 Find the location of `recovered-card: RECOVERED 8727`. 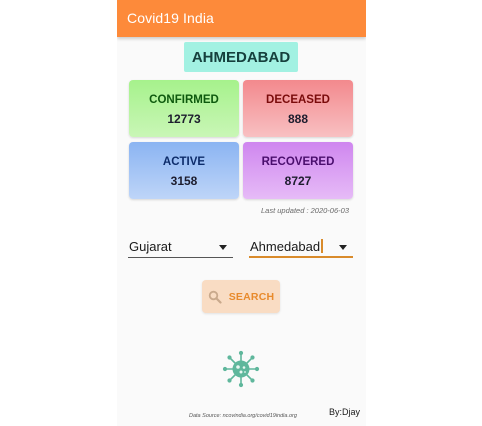

recovered-card: RECOVERED 8727 is located at coordinates (298, 170).